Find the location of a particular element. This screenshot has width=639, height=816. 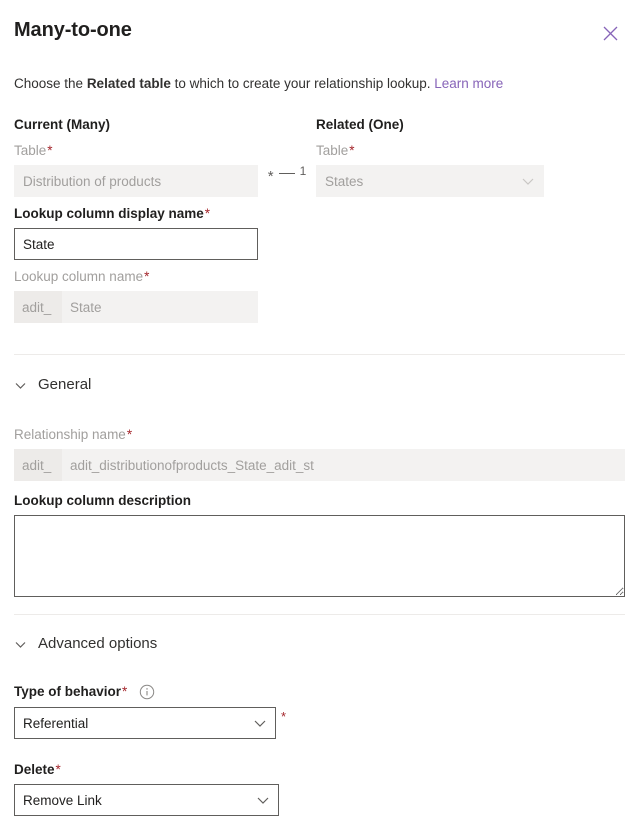

lookup-display-name-input is located at coordinates (136, 244).